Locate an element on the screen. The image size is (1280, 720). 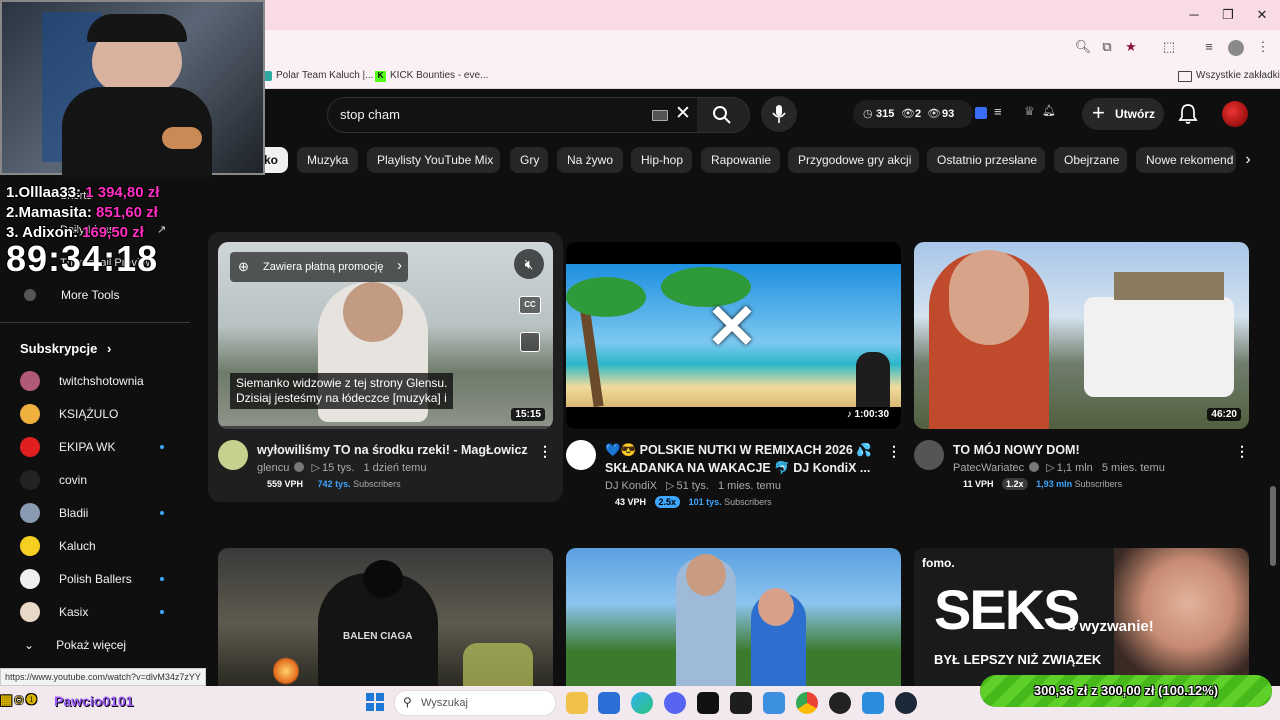
video-thumbnail-2: ✕ ♪ 1:00:30 is located at coordinates (733, 335).